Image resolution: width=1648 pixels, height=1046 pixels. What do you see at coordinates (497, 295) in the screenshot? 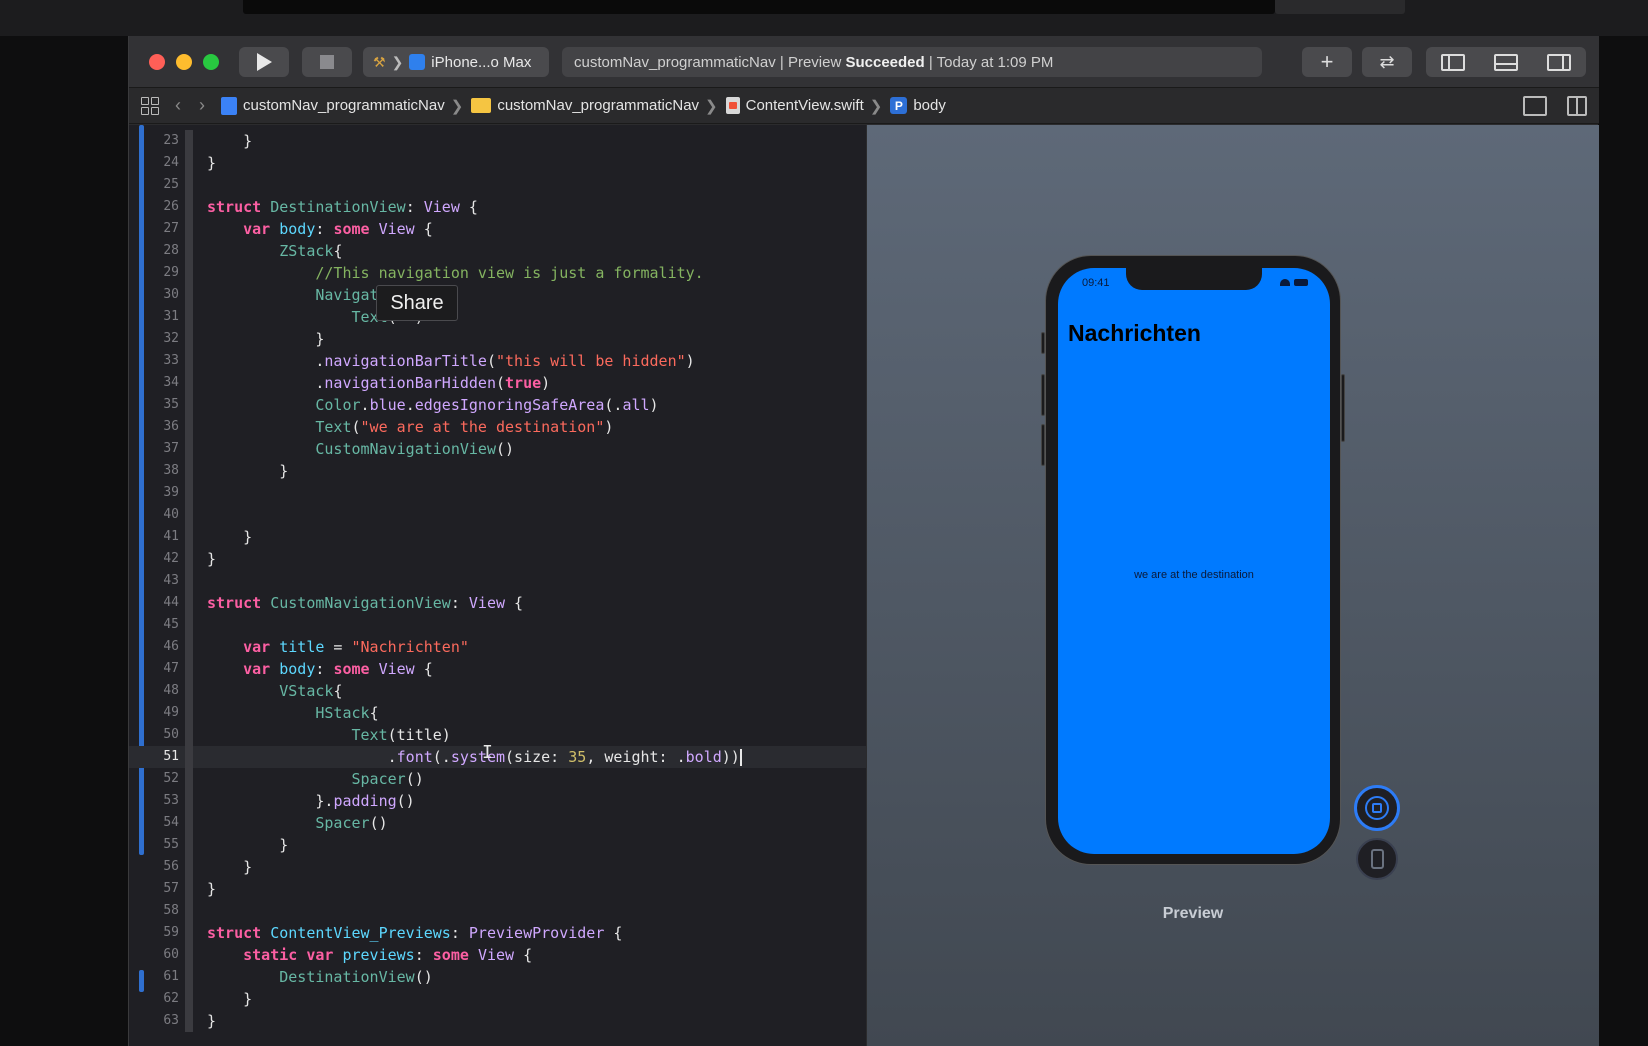
I see `code-line: 30 NavigationView{` at bounding box center [497, 295].